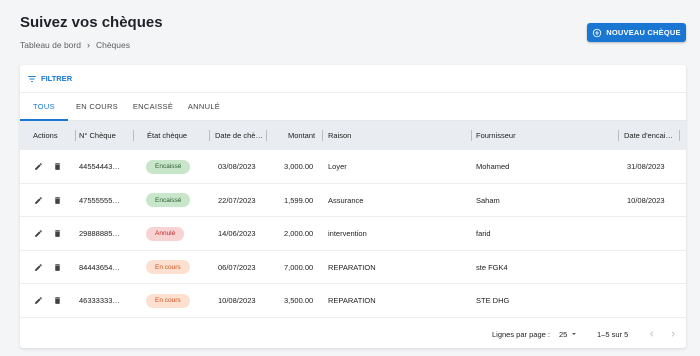  I want to click on status-tabs: TOUS EN COURS ENCAISSÉ ANNULÉ, so click(353, 107).